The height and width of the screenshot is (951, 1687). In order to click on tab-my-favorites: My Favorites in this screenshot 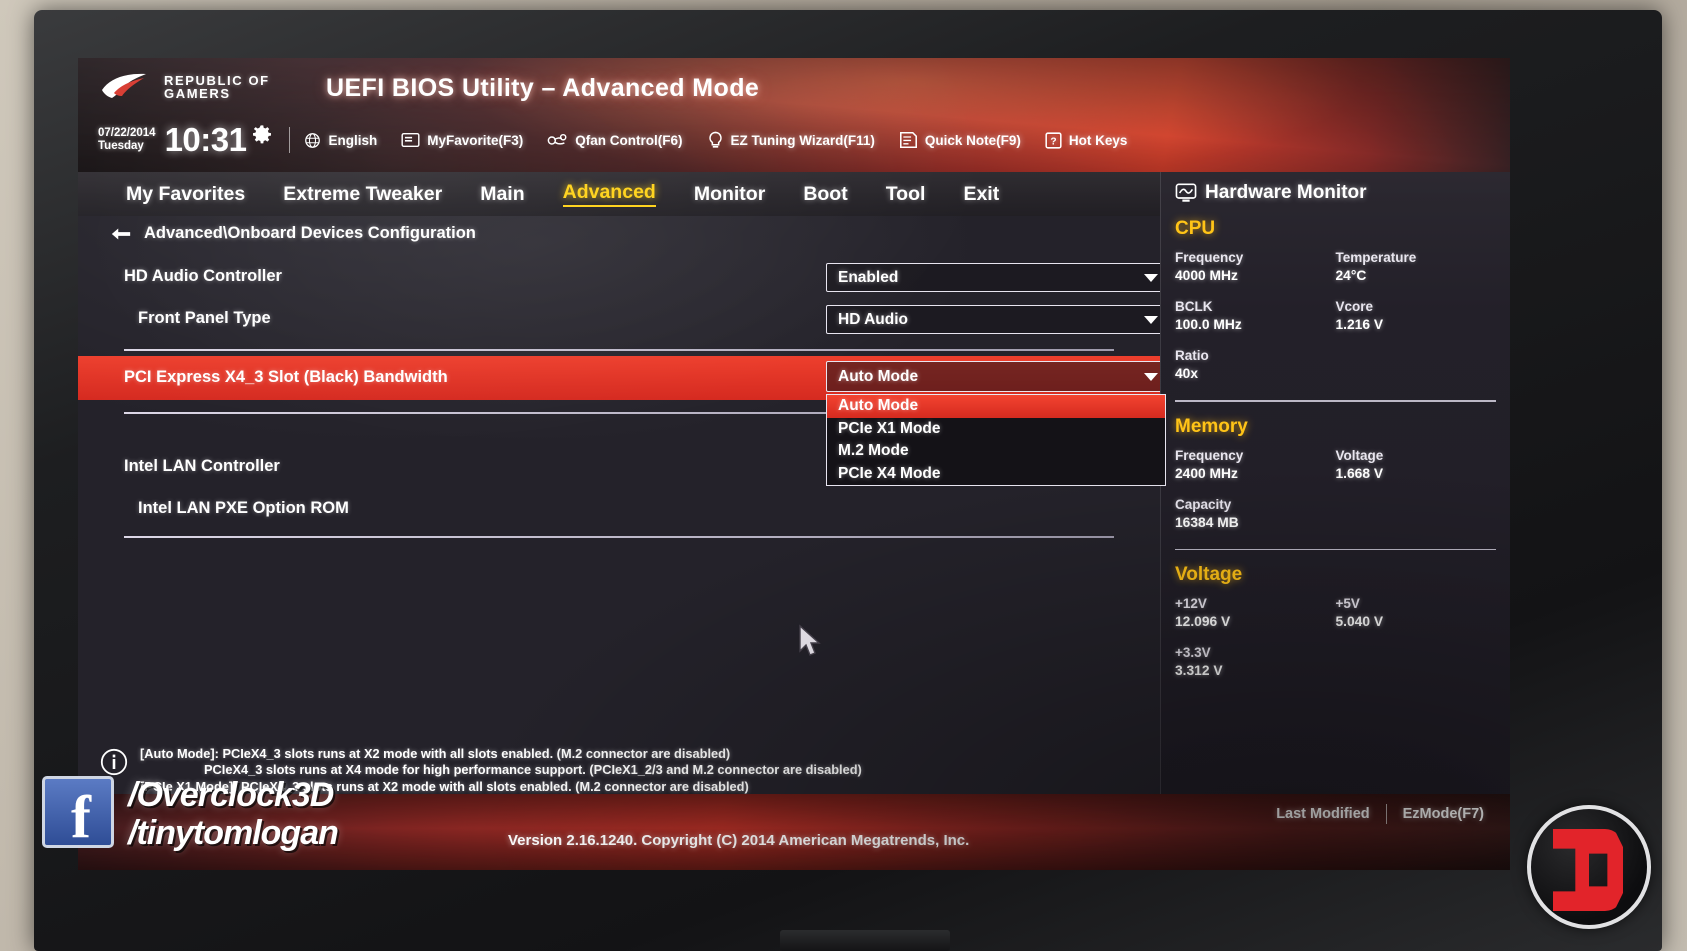, I will do `click(185, 194)`.